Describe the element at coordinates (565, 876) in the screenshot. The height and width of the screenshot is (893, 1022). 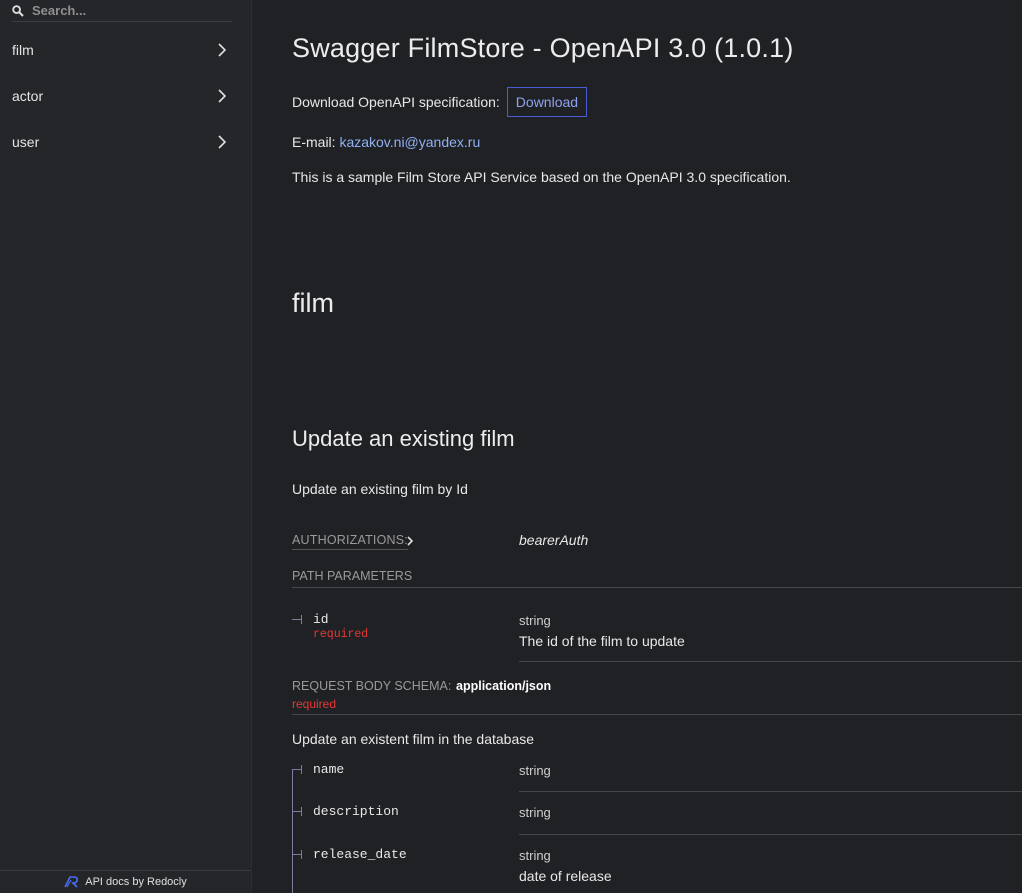
I see `field-description: date of release` at that location.